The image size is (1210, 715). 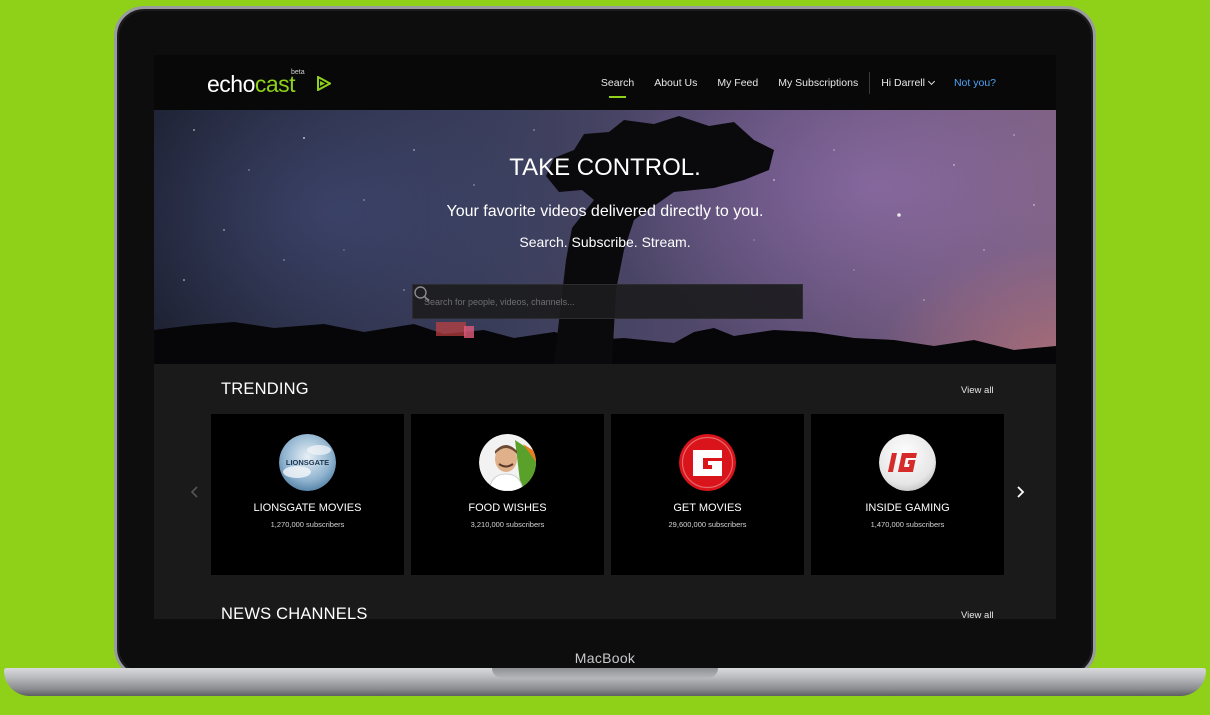 What do you see at coordinates (507, 508) in the screenshot?
I see `channel-name: FOOD WISHES` at bounding box center [507, 508].